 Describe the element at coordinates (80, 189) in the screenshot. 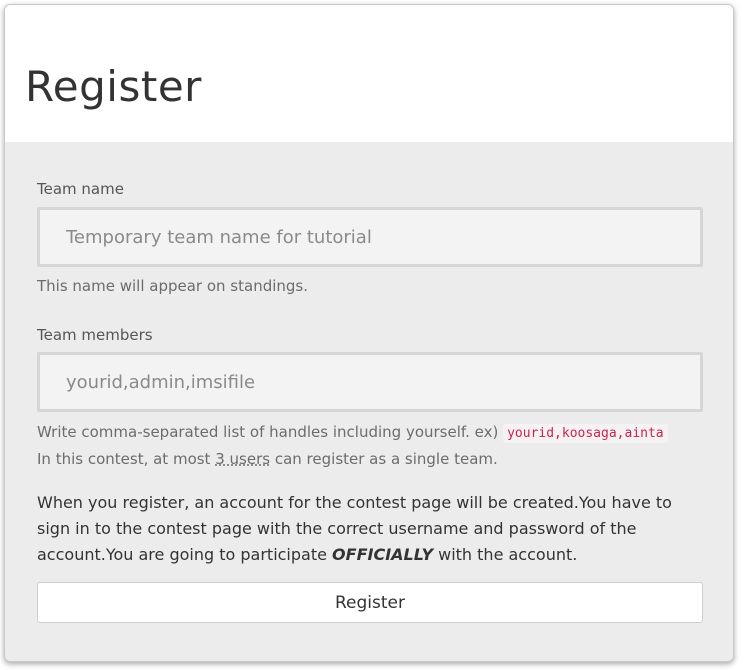

I see `team-name-label: Team name` at that location.